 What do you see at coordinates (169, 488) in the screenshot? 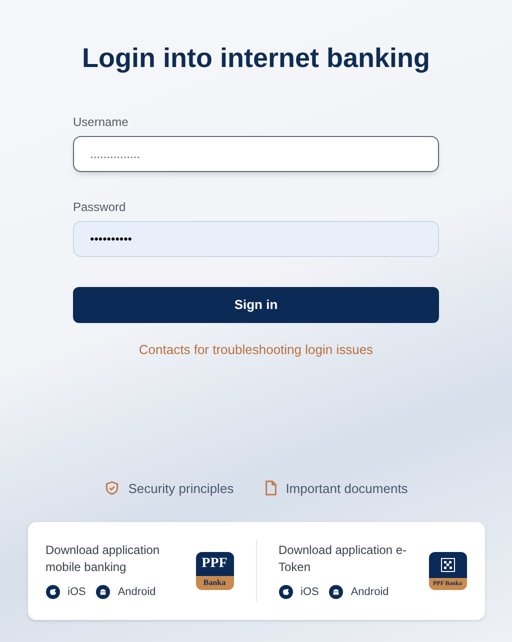
I see `footer-link: Security principles` at bounding box center [169, 488].